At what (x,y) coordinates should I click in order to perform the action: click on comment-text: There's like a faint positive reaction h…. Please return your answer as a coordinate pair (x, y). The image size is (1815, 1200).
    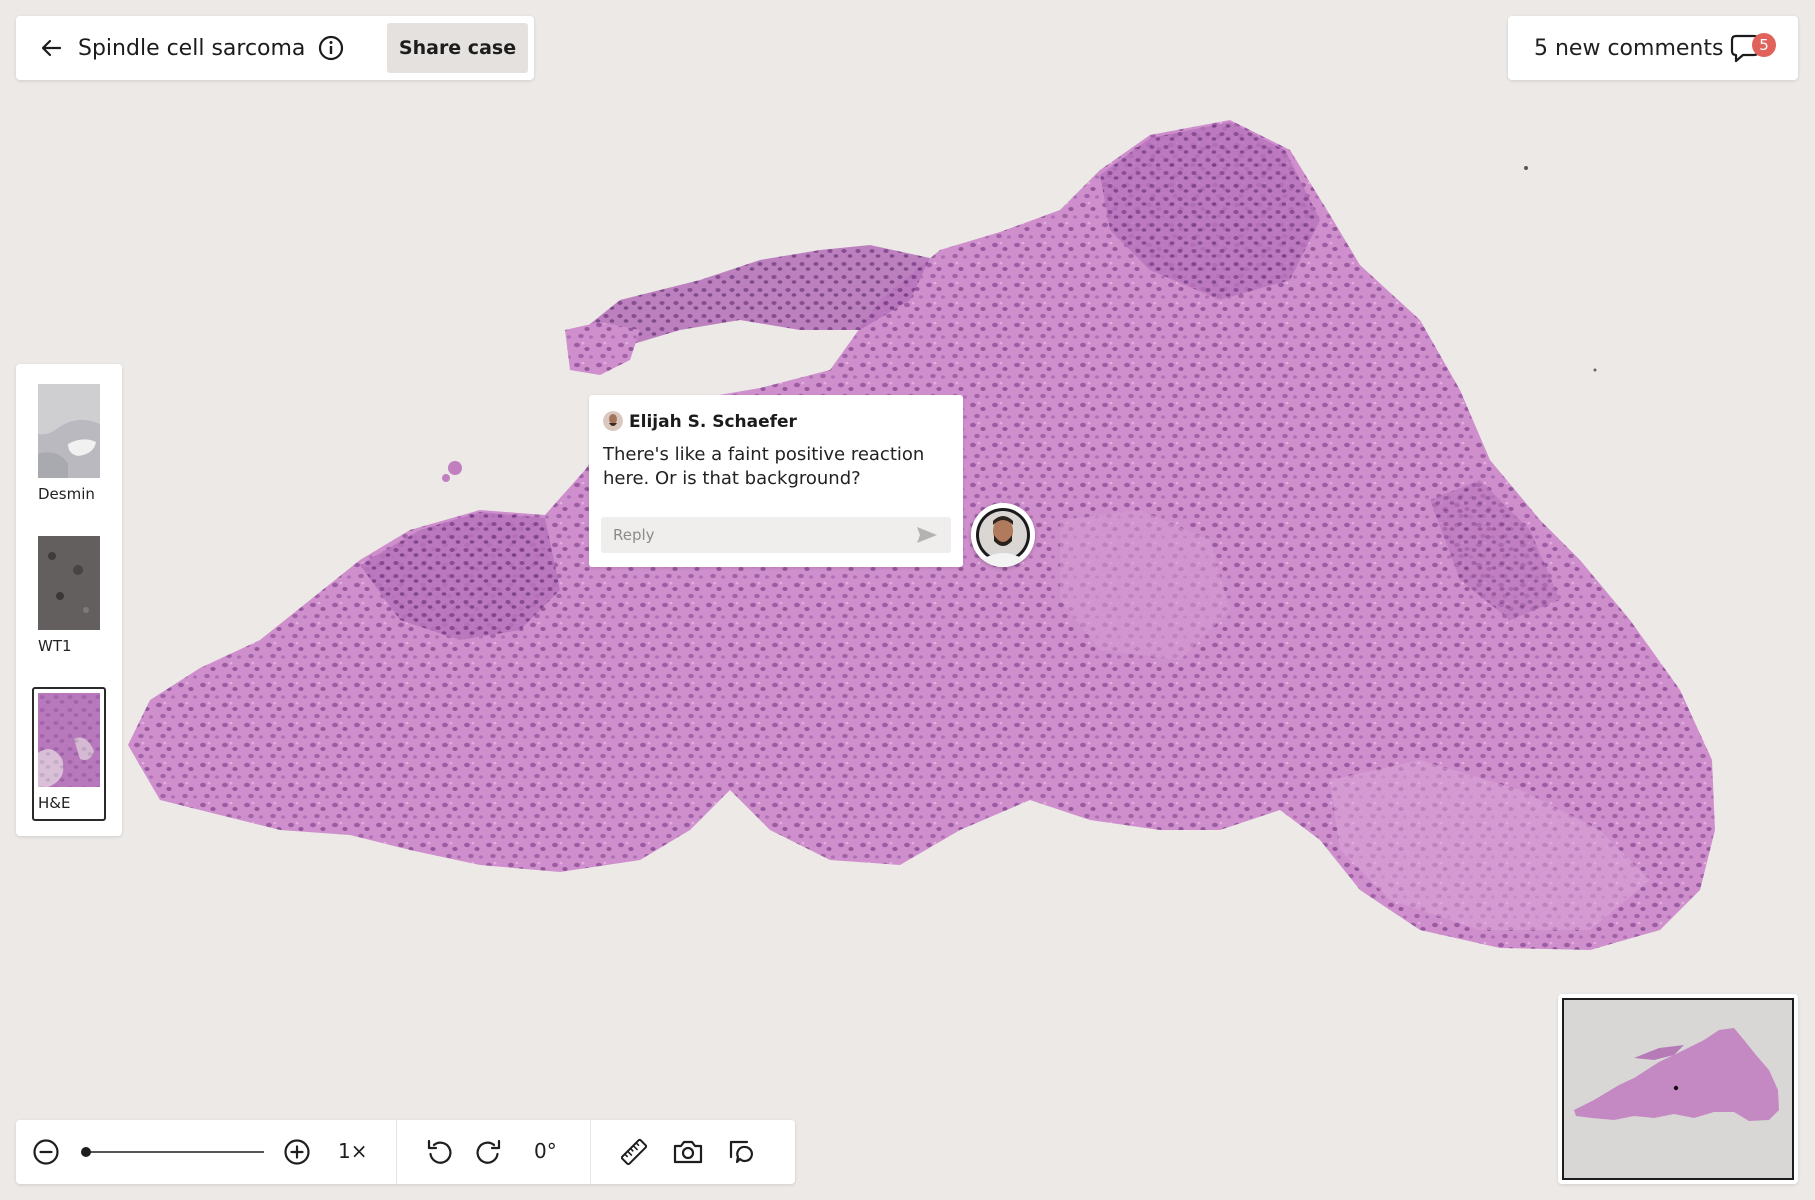
    Looking at the image, I should click on (764, 466).